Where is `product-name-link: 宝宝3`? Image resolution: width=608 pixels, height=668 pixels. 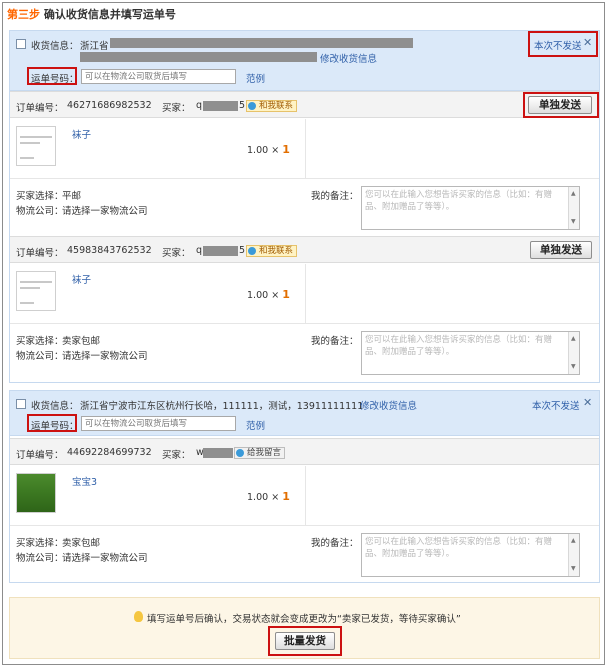
product-name-link: 宝宝3 is located at coordinates (84, 481).